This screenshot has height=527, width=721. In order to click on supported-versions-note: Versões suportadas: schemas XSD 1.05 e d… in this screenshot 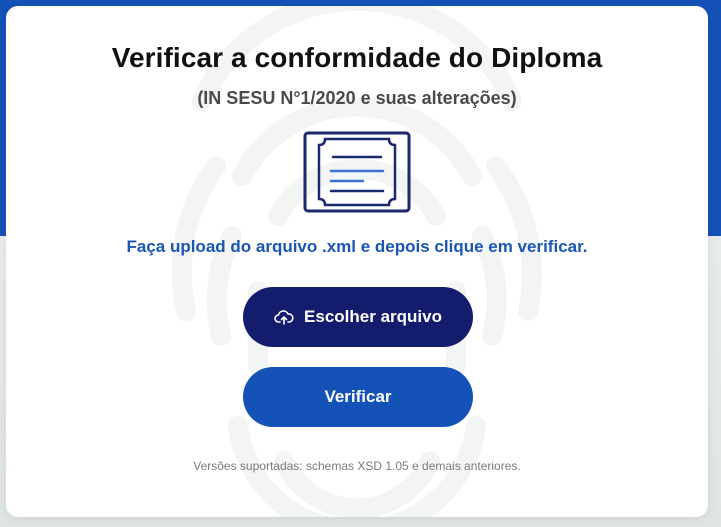, I will do `click(357, 466)`.